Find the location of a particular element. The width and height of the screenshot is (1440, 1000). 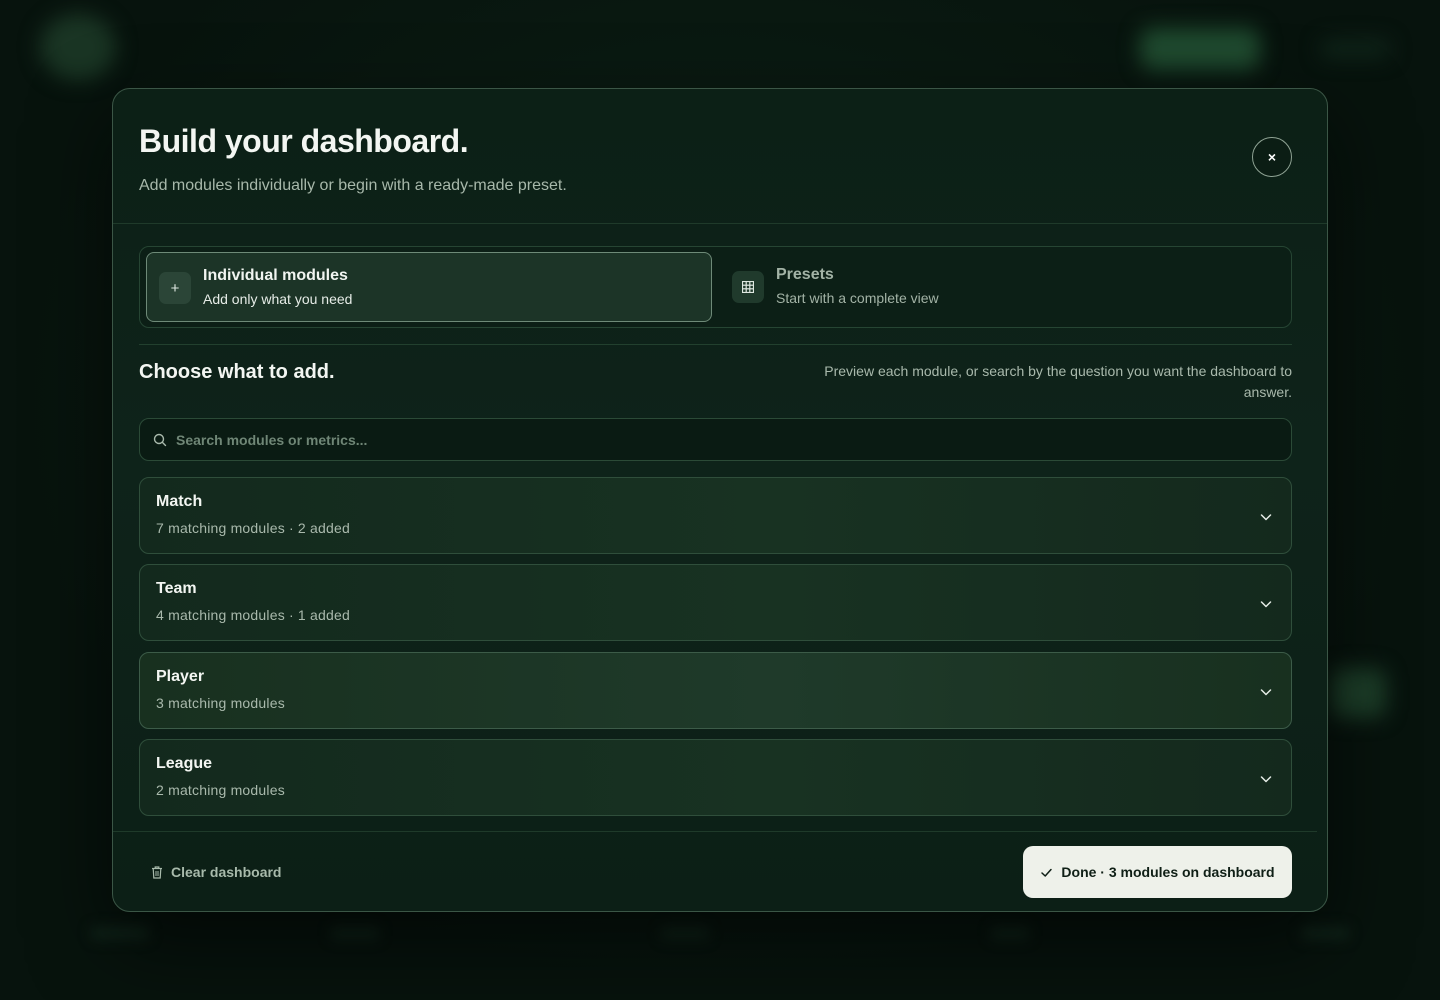

backdrop-logo is located at coordinates (78, 47).